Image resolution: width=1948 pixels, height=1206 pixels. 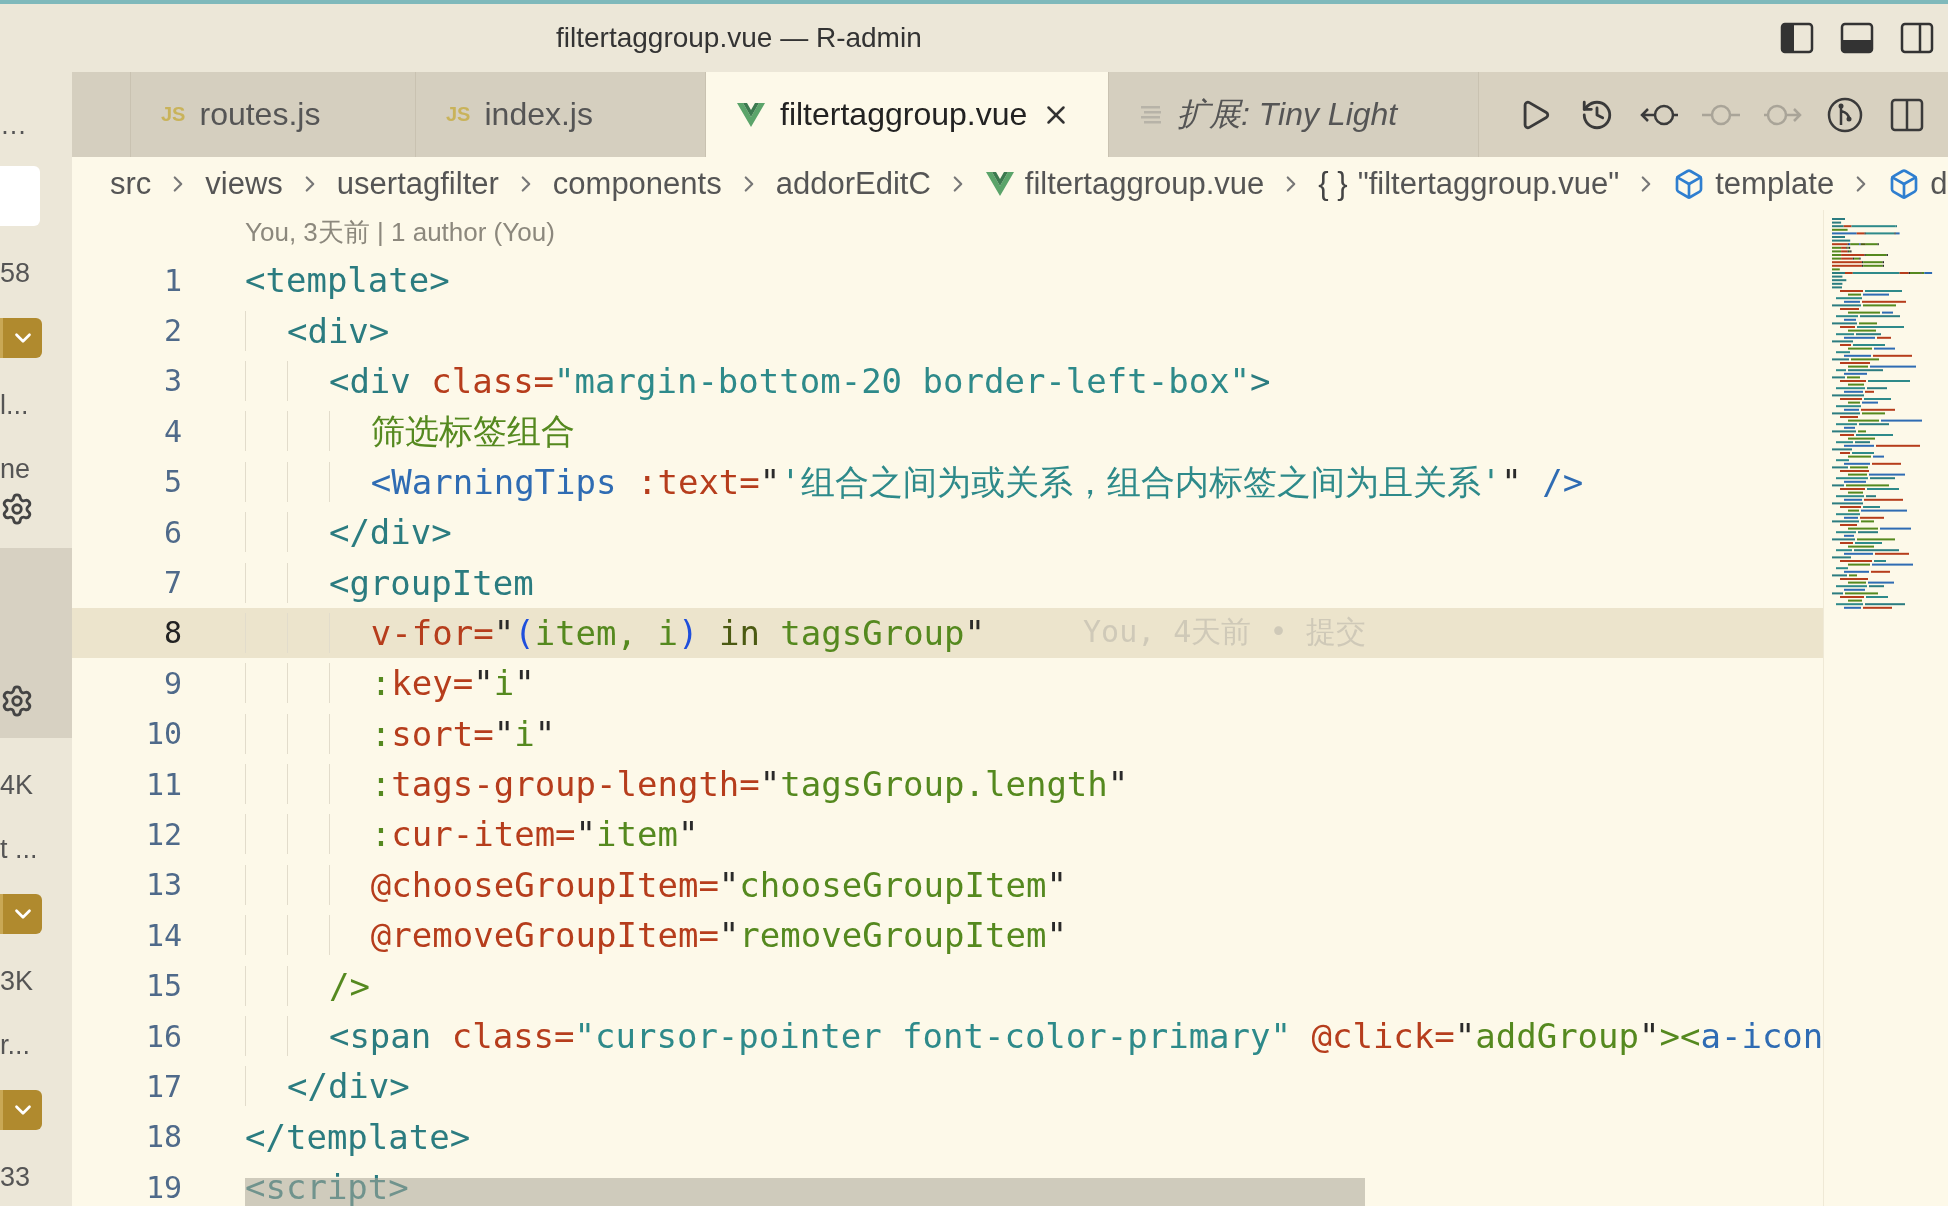 I want to click on code-line: :tags-group-length="tagsGroup.length", so click(x=687, y=784).